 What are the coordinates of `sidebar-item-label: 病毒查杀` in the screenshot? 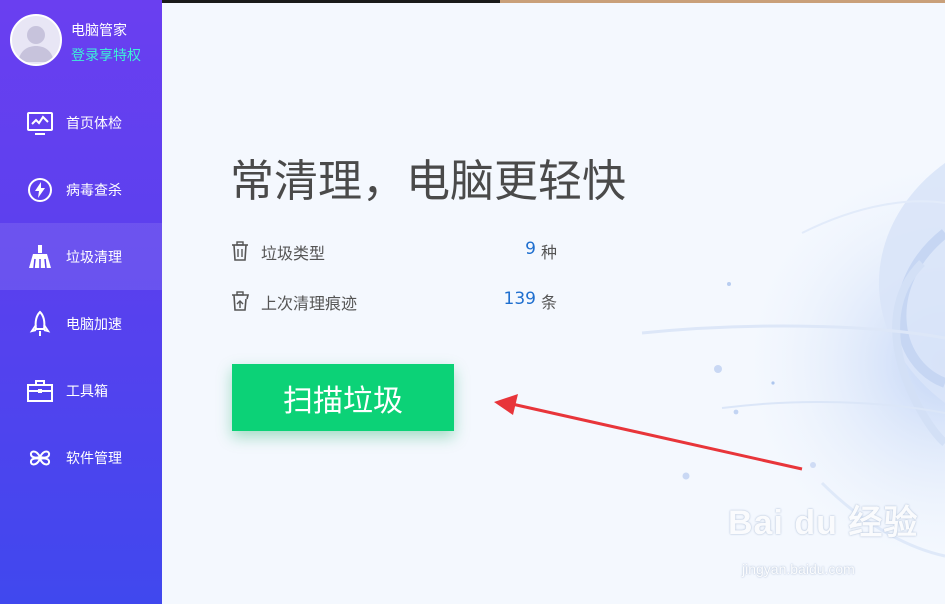 It's located at (94, 190).